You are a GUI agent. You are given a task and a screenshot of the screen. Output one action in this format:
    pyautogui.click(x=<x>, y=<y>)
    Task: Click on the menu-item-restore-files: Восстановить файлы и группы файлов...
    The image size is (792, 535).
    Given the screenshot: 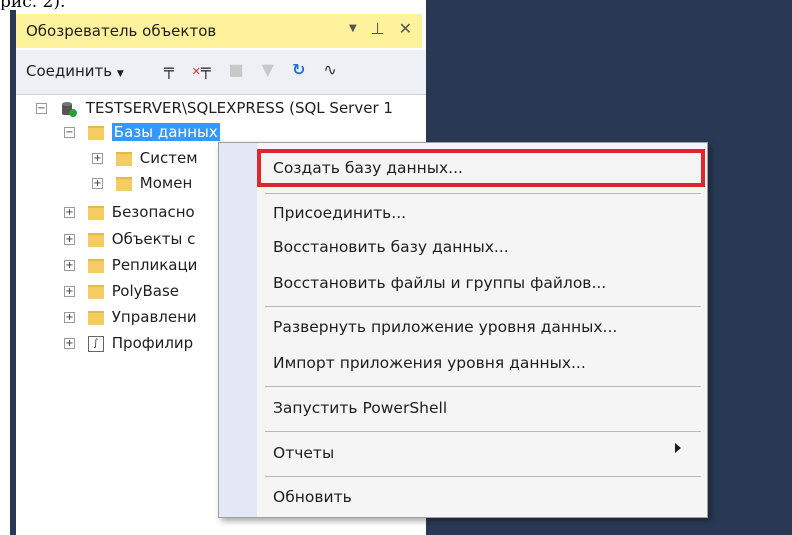 What is the action you would take?
    pyautogui.click(x=439, y=283)
    